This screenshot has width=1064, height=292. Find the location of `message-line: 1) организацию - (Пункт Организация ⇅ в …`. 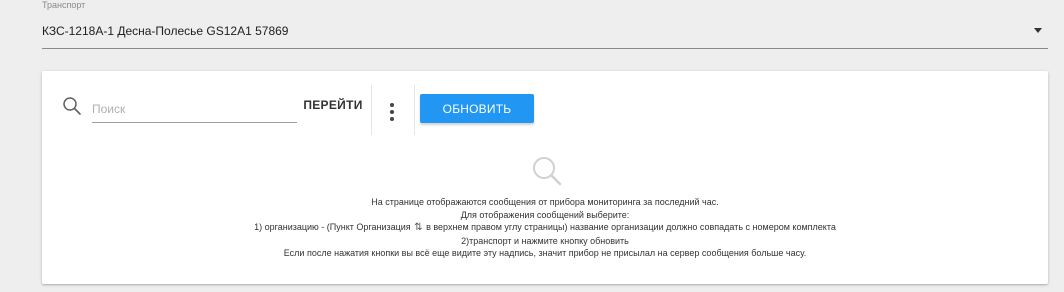

message-line: 1) организацию - (Пункт Организация ⇅ в … is located at coordinates (545, 228).